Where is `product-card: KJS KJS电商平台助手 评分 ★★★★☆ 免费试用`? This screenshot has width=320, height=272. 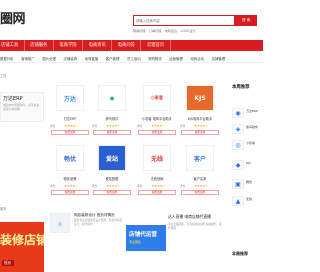 product-card: KJS KJS电商平台助手 评分 ★★★★☆ 免费试用 is located at coordinates (200, 115).